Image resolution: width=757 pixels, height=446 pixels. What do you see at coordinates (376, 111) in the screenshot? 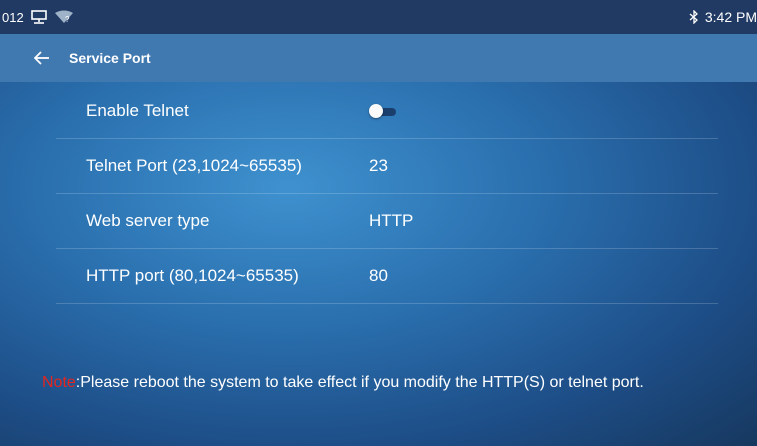
I see `toggle-thumb` at bounding box center [376, 111].